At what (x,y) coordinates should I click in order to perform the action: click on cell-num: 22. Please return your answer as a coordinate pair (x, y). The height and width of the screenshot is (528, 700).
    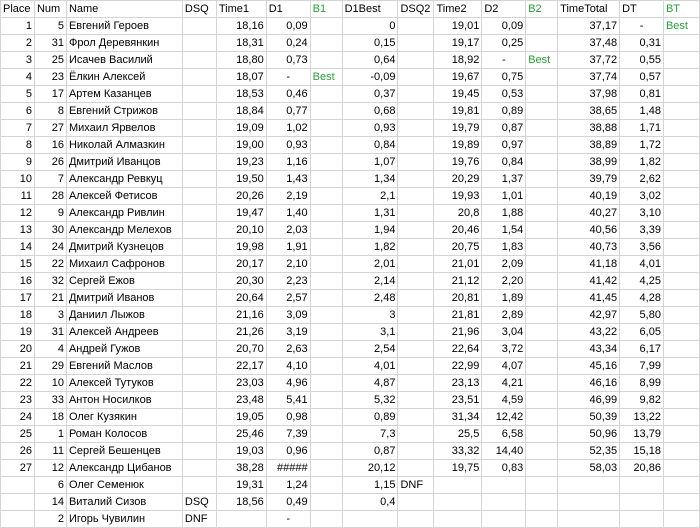
    Looking at the image, I should click on (50, 264).